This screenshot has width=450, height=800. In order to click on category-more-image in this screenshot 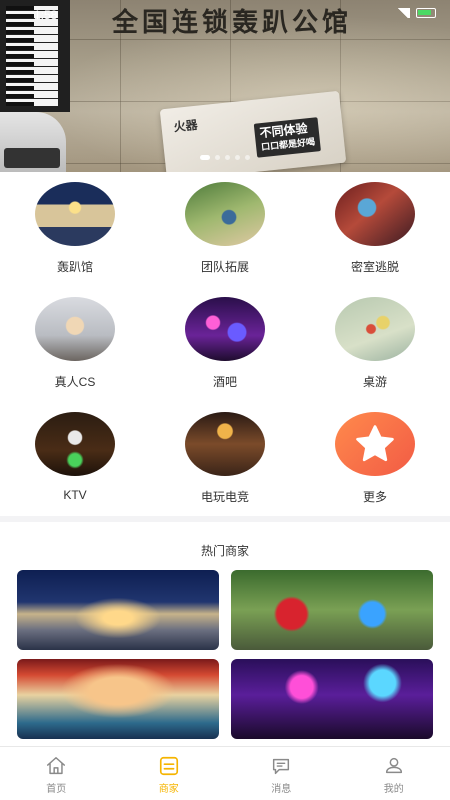, I will do `click(375, 444)`.